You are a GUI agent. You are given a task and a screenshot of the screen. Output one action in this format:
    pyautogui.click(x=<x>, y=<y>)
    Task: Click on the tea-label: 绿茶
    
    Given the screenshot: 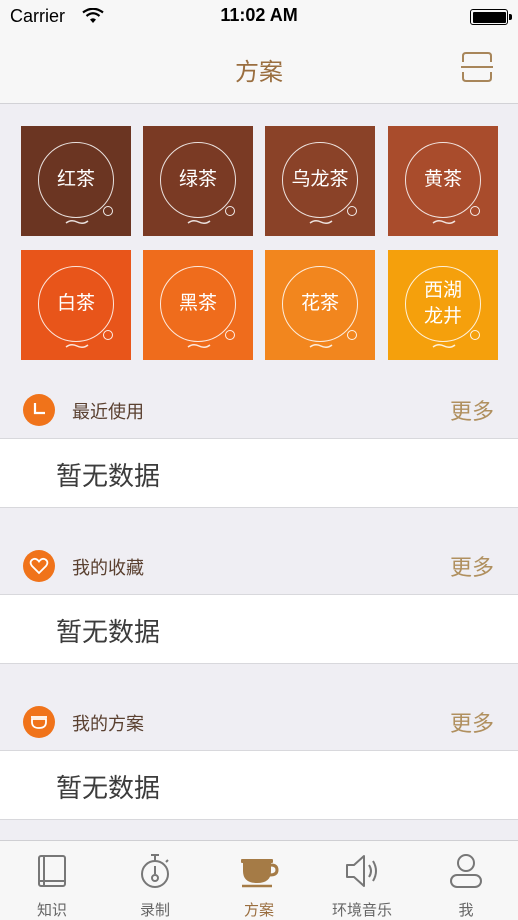 What is the action you would take?
    pyautogui.click(x=197, y=179)
    